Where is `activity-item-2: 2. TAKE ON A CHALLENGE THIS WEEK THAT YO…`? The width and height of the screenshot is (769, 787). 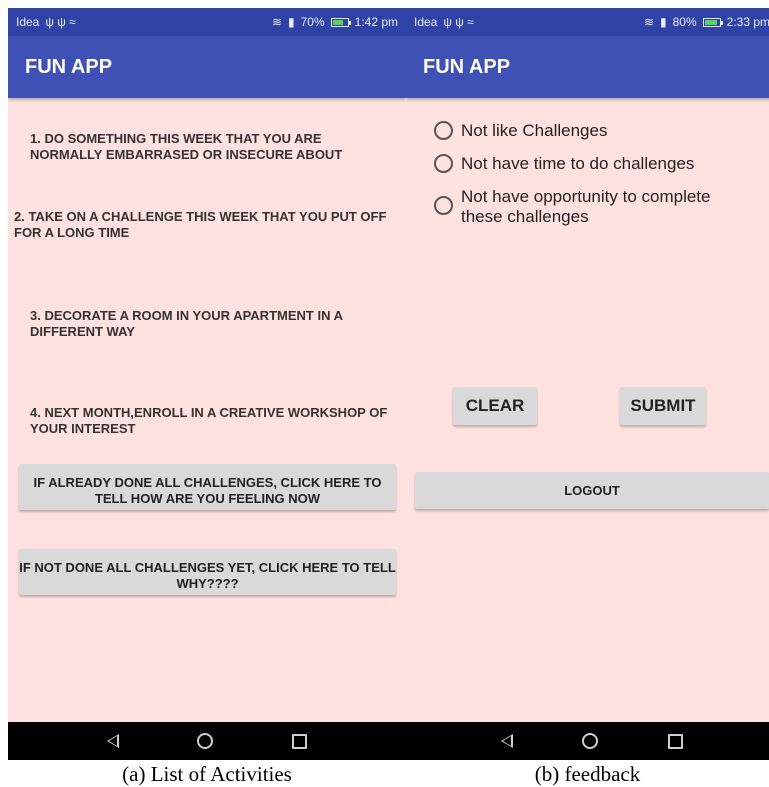 activity-item-2: 2. TAKE ON A CHALLENGE THIS WEEK THAT YO… is located at coordinates (200, 224).